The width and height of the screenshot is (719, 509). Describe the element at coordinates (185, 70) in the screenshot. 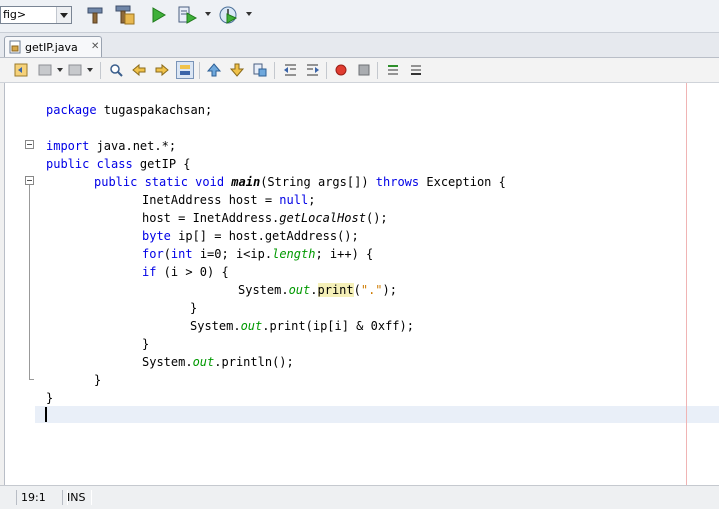

I see `toggle-highlight-search-icon` at that location.